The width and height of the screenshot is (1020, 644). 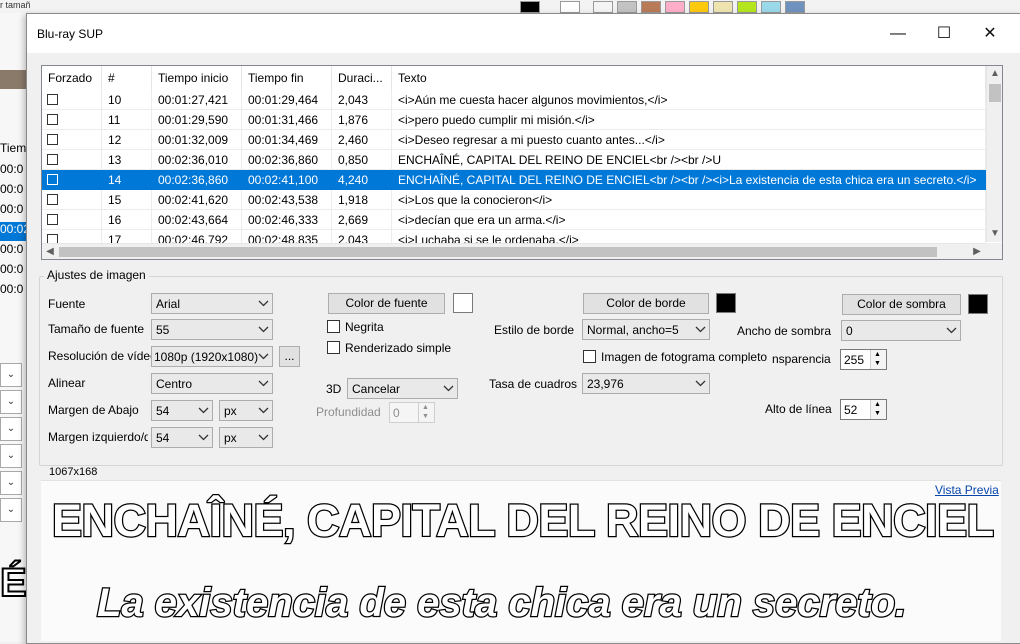 I want to click on border-style-dropdown: Normal, ancho=5, so click(x=646, y=329).